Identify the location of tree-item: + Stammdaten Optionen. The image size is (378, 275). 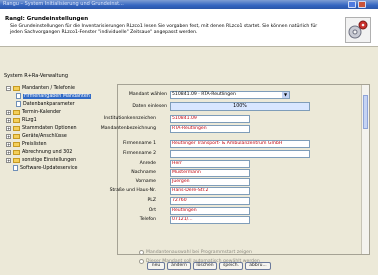
(41, 128).